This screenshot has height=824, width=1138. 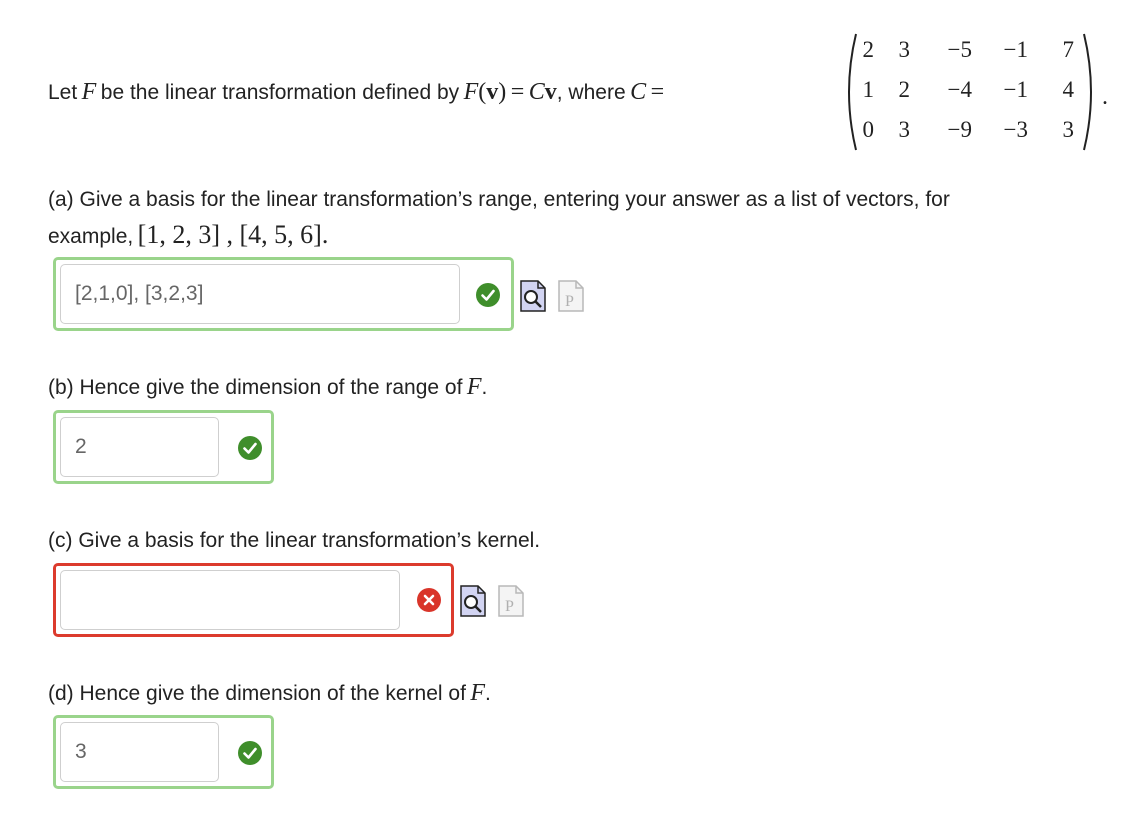 What do you see at coordinates (1015, 129) in the screenshot?
I see `matrix-cell: −3` at bounding box center [1015, 129].